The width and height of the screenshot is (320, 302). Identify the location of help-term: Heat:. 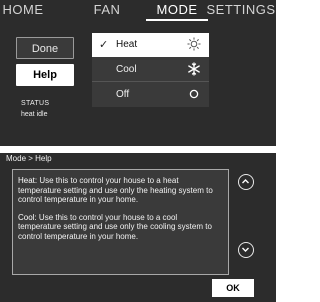
(28, 180).